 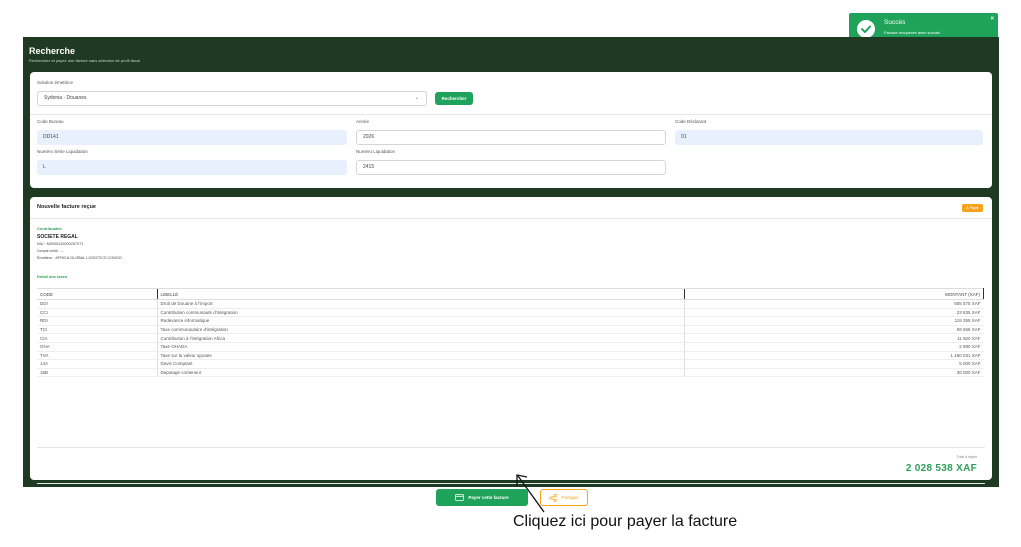 I want to click on numero-serie-label: Numéro Série Liquidation, so click(x=62, y=151).